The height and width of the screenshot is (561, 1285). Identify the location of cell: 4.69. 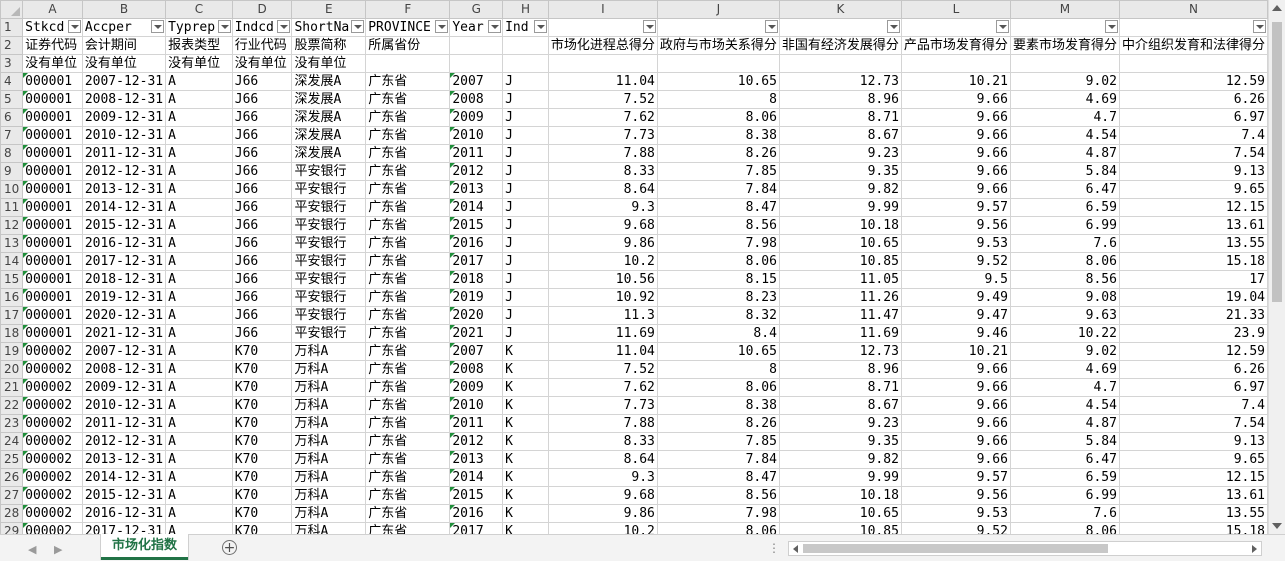
(1064, 99).